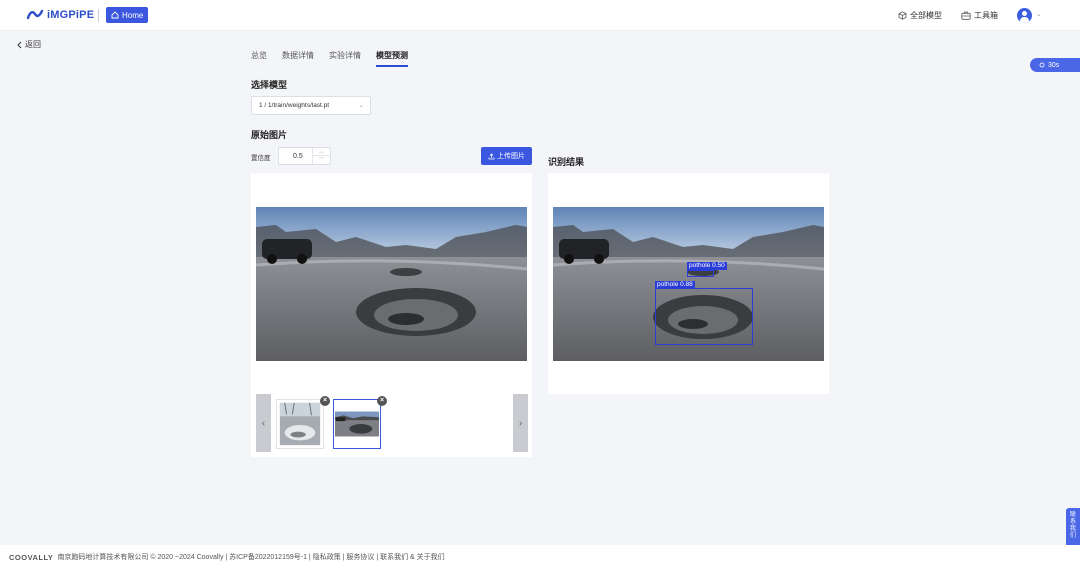 The image size is (1080, 569). I want to click on back-link: 返回, so click(28, 44).